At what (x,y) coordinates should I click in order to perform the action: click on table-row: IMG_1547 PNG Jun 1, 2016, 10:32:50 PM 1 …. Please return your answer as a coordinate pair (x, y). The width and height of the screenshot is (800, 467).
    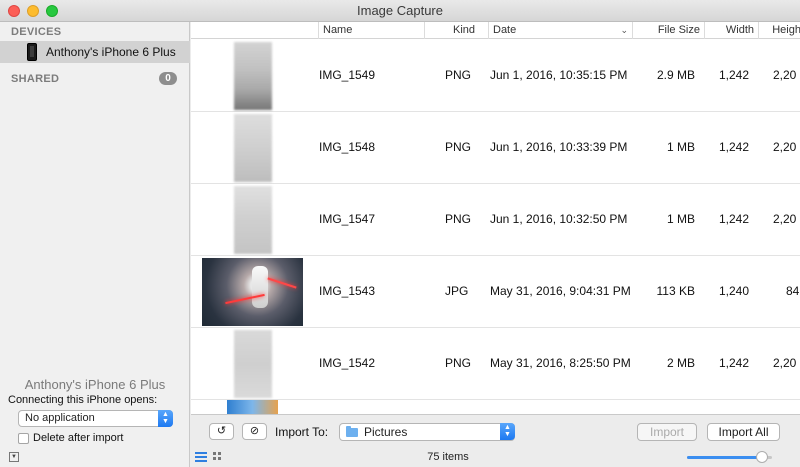
    Looking at the image, I should click on (495, 220).